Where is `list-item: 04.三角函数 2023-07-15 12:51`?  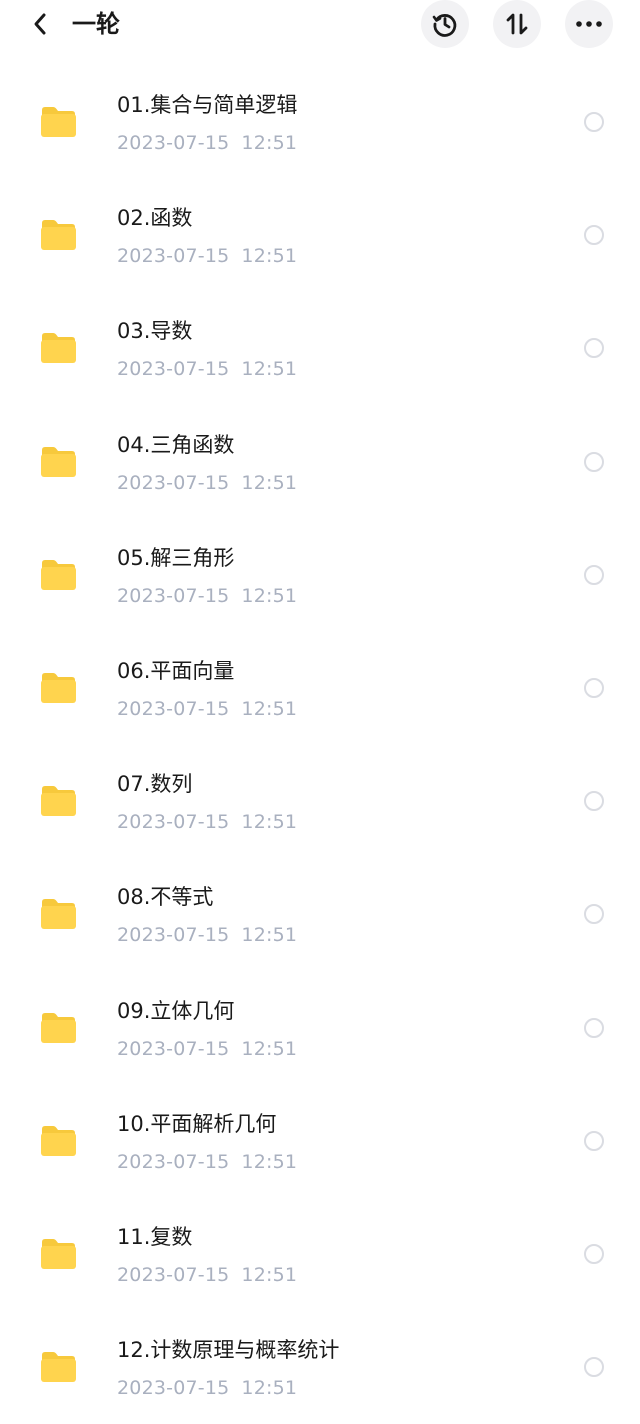 list-item: 04.三角函数 2023-07-15 12:51 is located at coordinates (320, 462).